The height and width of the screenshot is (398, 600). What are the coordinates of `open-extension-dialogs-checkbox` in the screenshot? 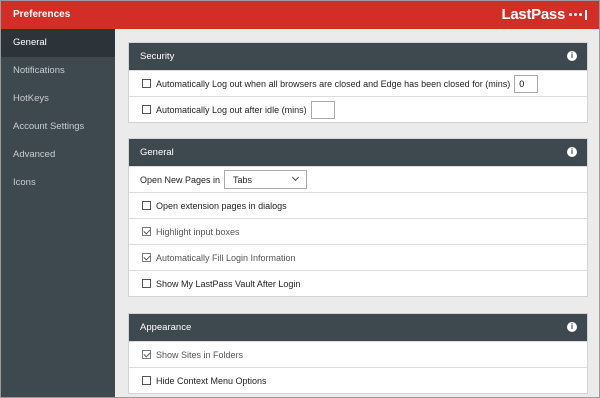 It's located at (146, 205).